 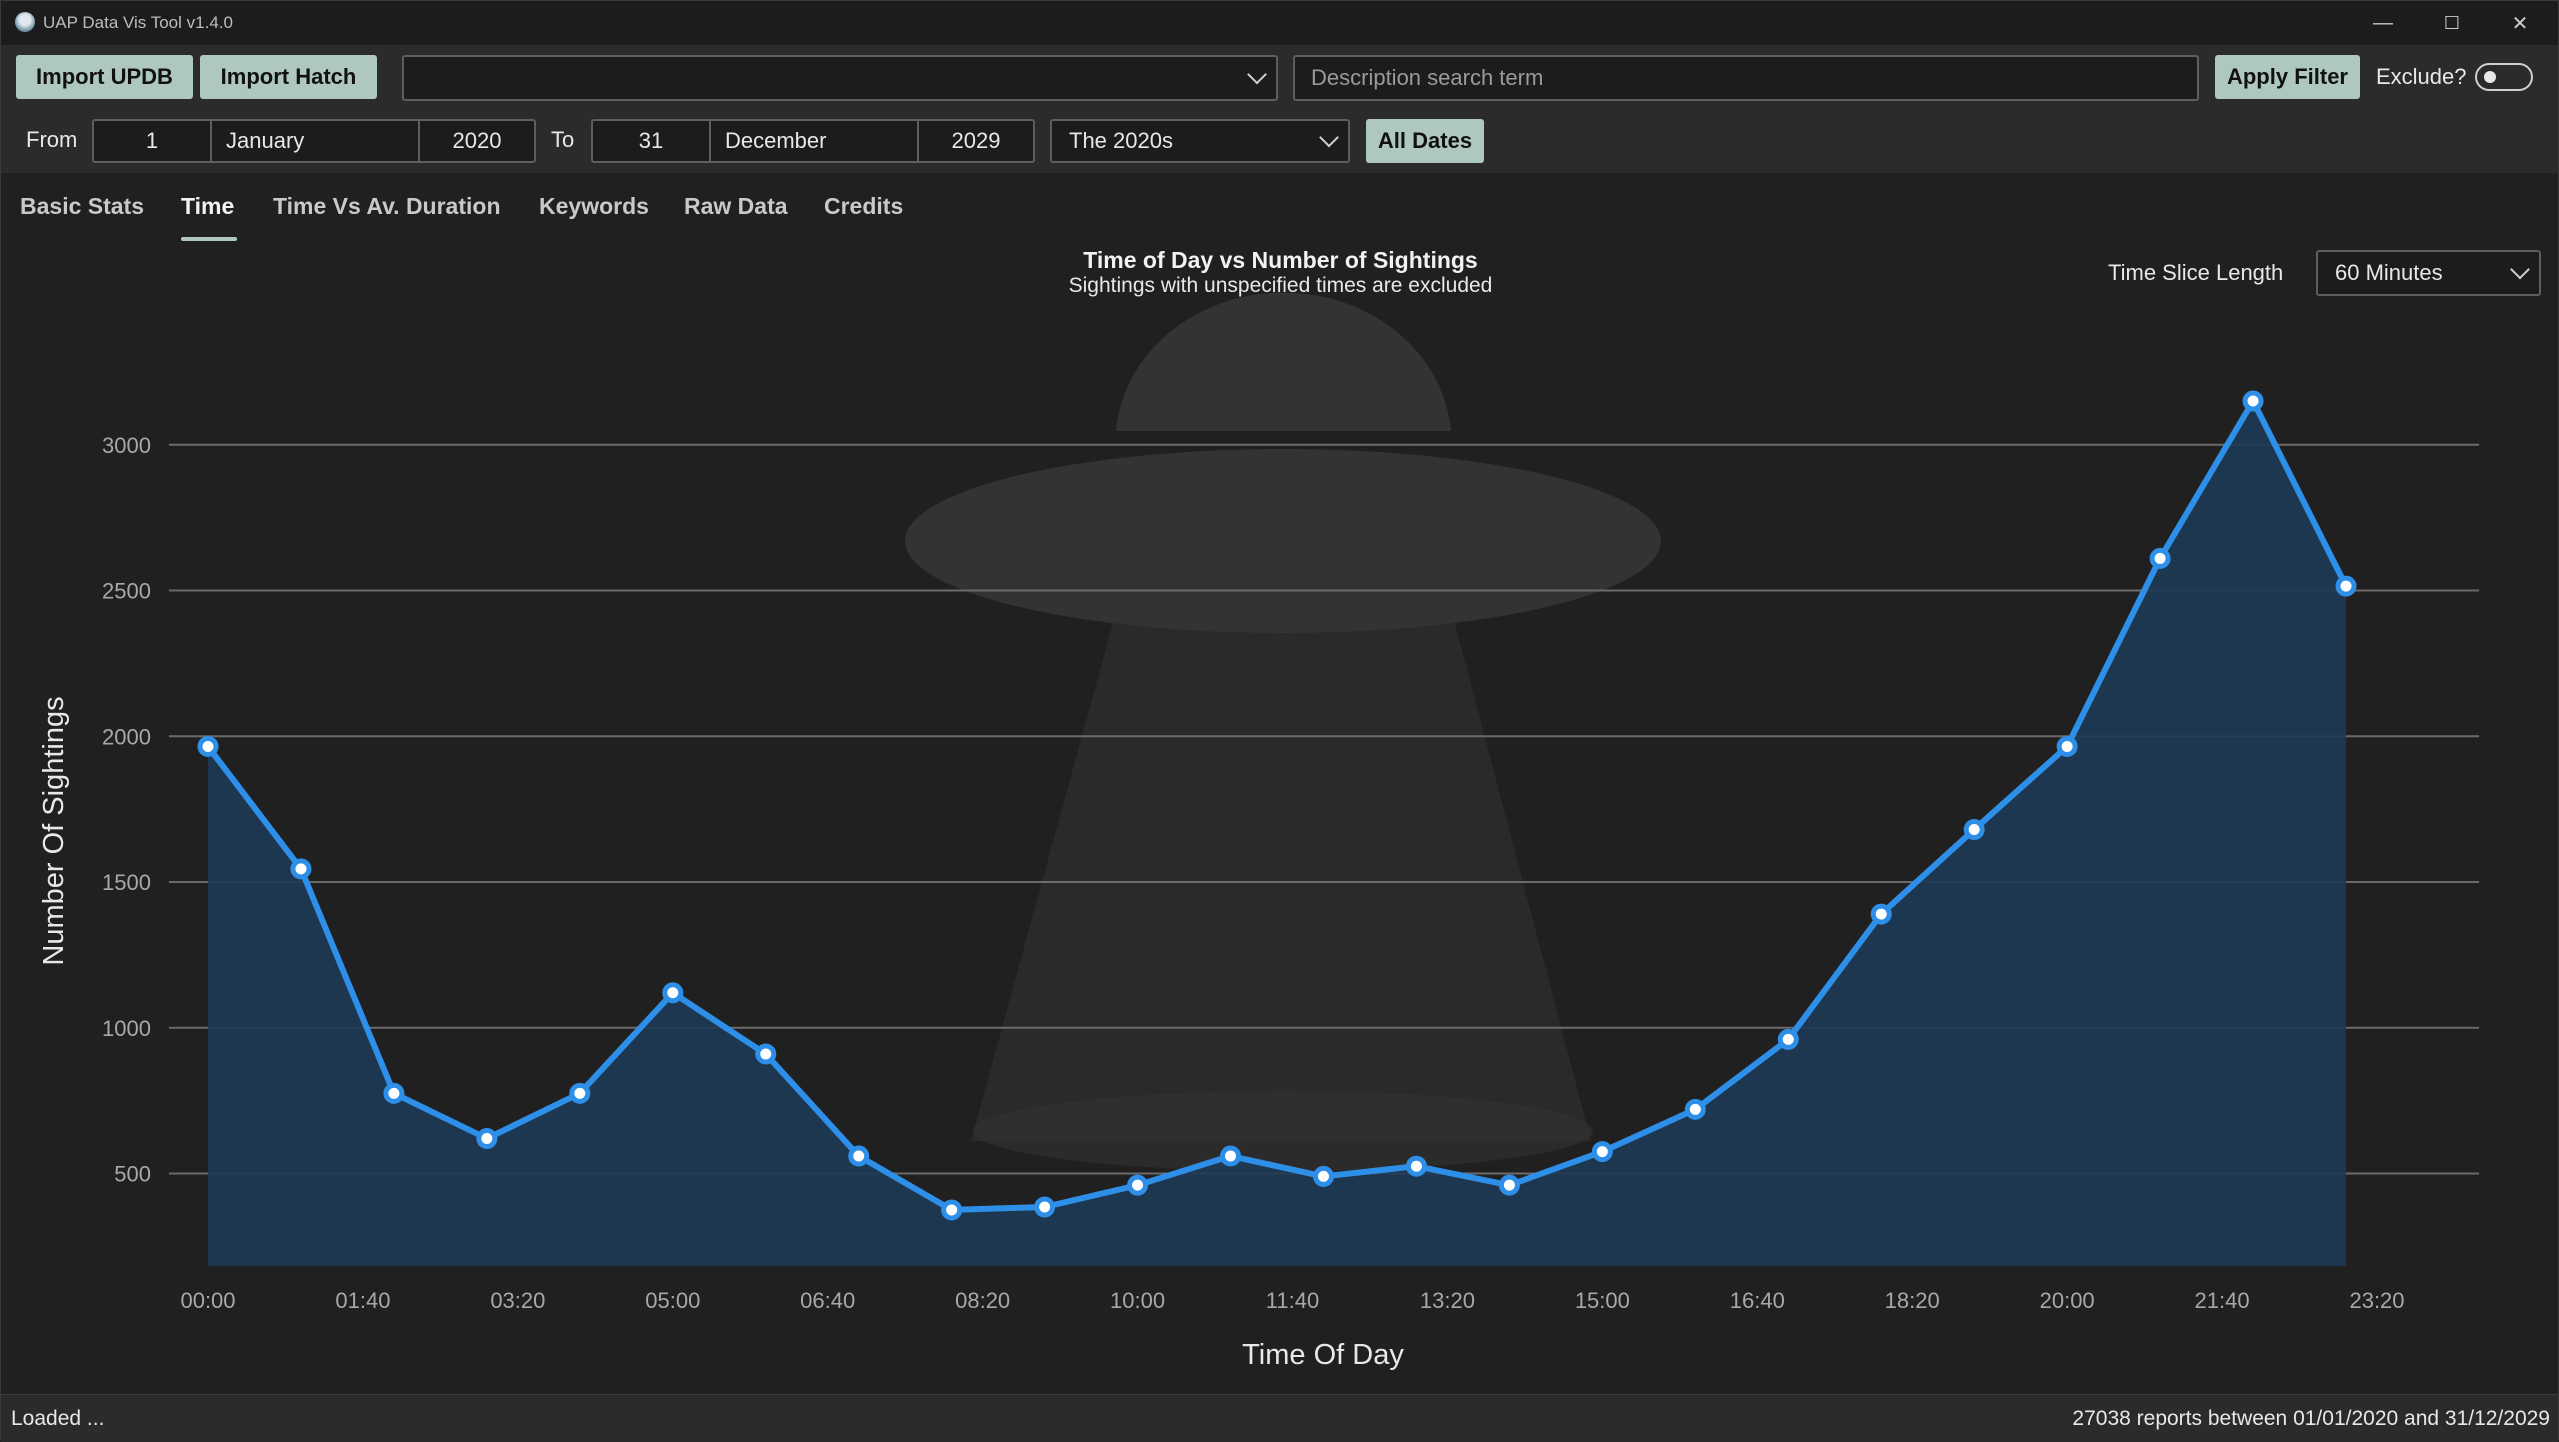 I want to click on x-tick-label: 20:00, so click(x=2067, y=1300).